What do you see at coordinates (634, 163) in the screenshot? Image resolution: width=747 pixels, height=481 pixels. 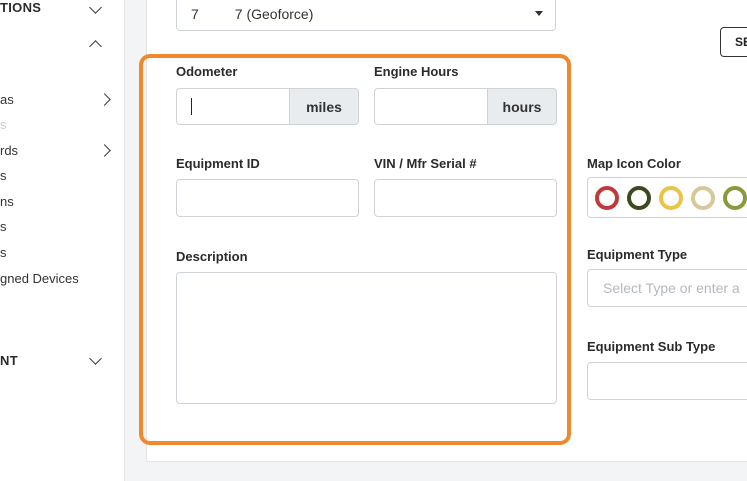 I see `map-icon-color-label: Map Icon Color` at bounding box center [634, 163].